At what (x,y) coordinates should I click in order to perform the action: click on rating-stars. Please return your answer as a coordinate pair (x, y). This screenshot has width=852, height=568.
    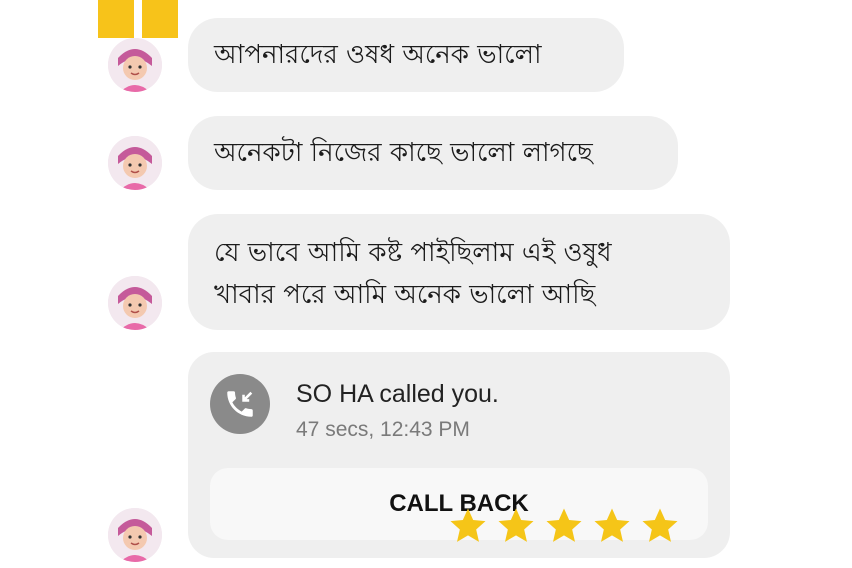
    Looking at the image, I should click on (568, 529).